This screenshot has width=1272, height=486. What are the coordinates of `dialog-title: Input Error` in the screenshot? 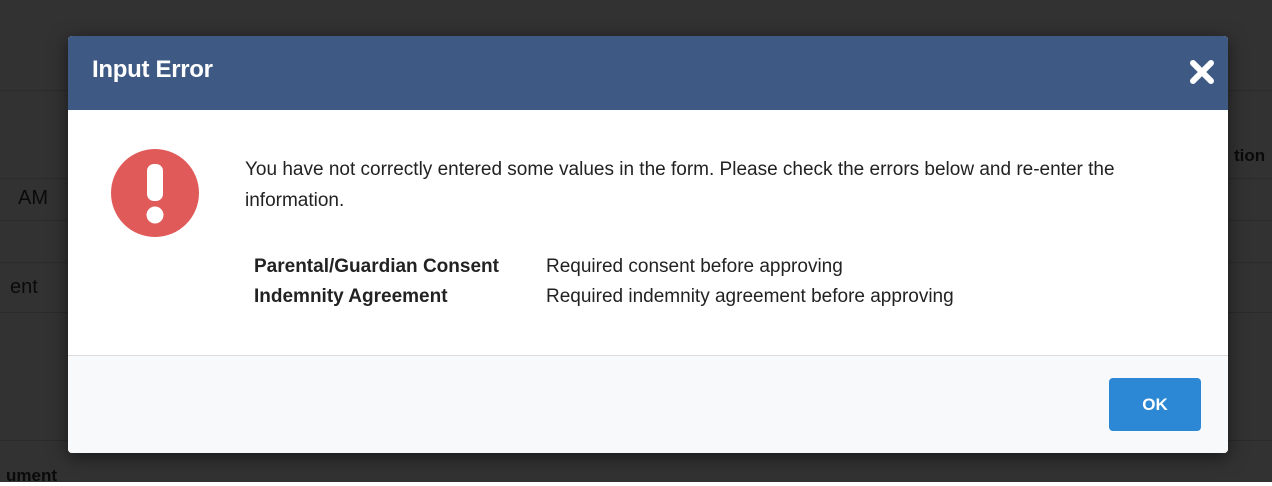 It's located at (152, 69).